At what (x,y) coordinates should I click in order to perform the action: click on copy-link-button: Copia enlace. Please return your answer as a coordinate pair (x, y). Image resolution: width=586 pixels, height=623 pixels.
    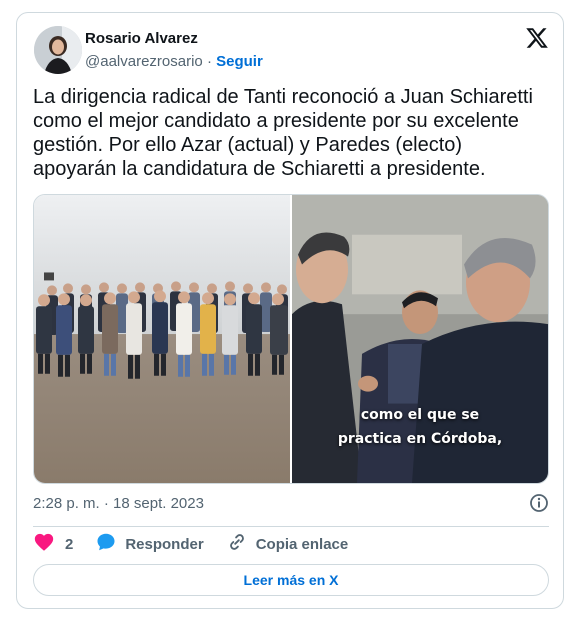
    Looking at the image, I should click on (287, 544).